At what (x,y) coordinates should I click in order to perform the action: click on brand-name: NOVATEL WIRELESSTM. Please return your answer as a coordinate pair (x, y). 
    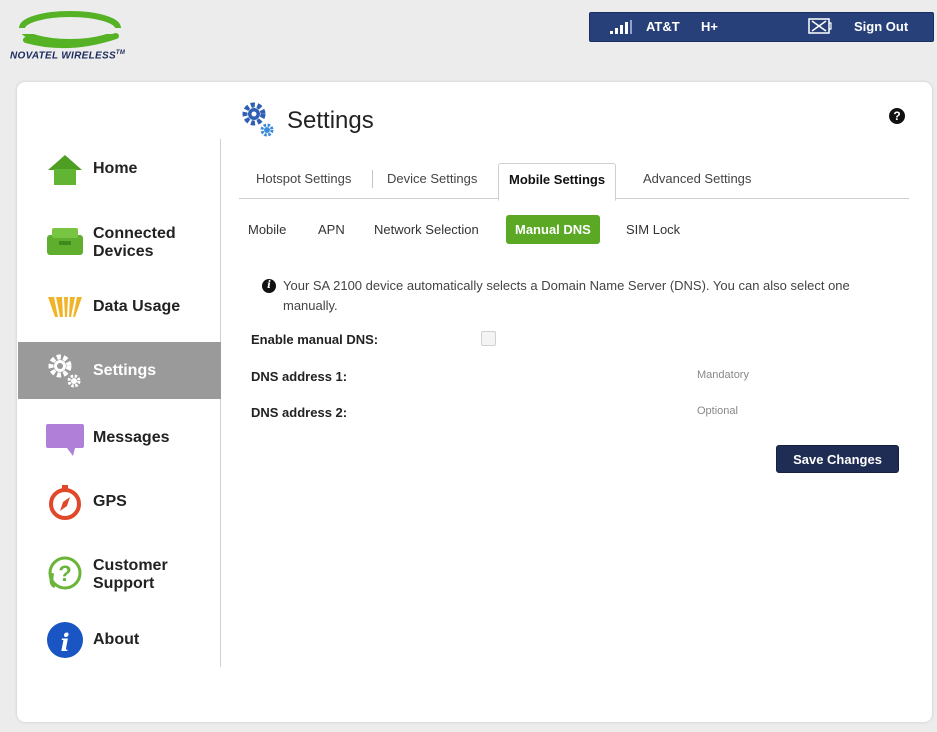
    Looking at the image, I should click on (68, 56).